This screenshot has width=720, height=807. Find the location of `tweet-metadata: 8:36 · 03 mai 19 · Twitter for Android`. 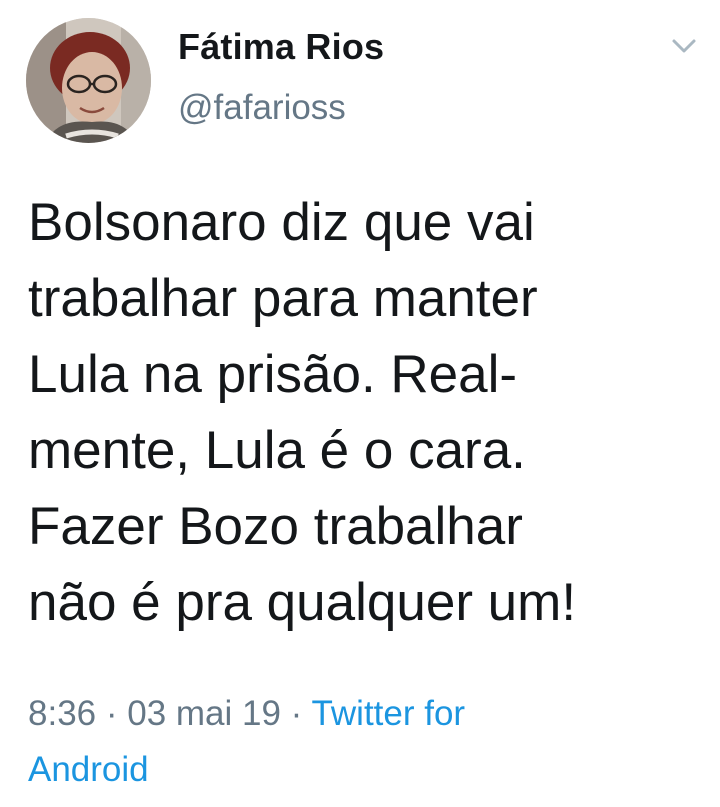

tweet-metadata: 8:36 · 03 mai 19 · Twitter for Android is located at coordinates (368, 742).